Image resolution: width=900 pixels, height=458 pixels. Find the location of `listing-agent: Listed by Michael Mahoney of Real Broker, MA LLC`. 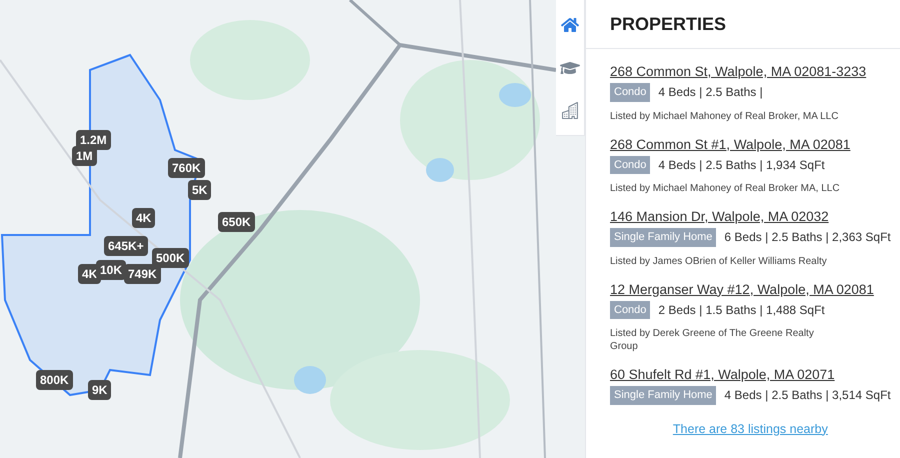

listing-agent: Listed by Michael Mahoney of Real Broker, MA LLC is located at coordinates (725, 116).